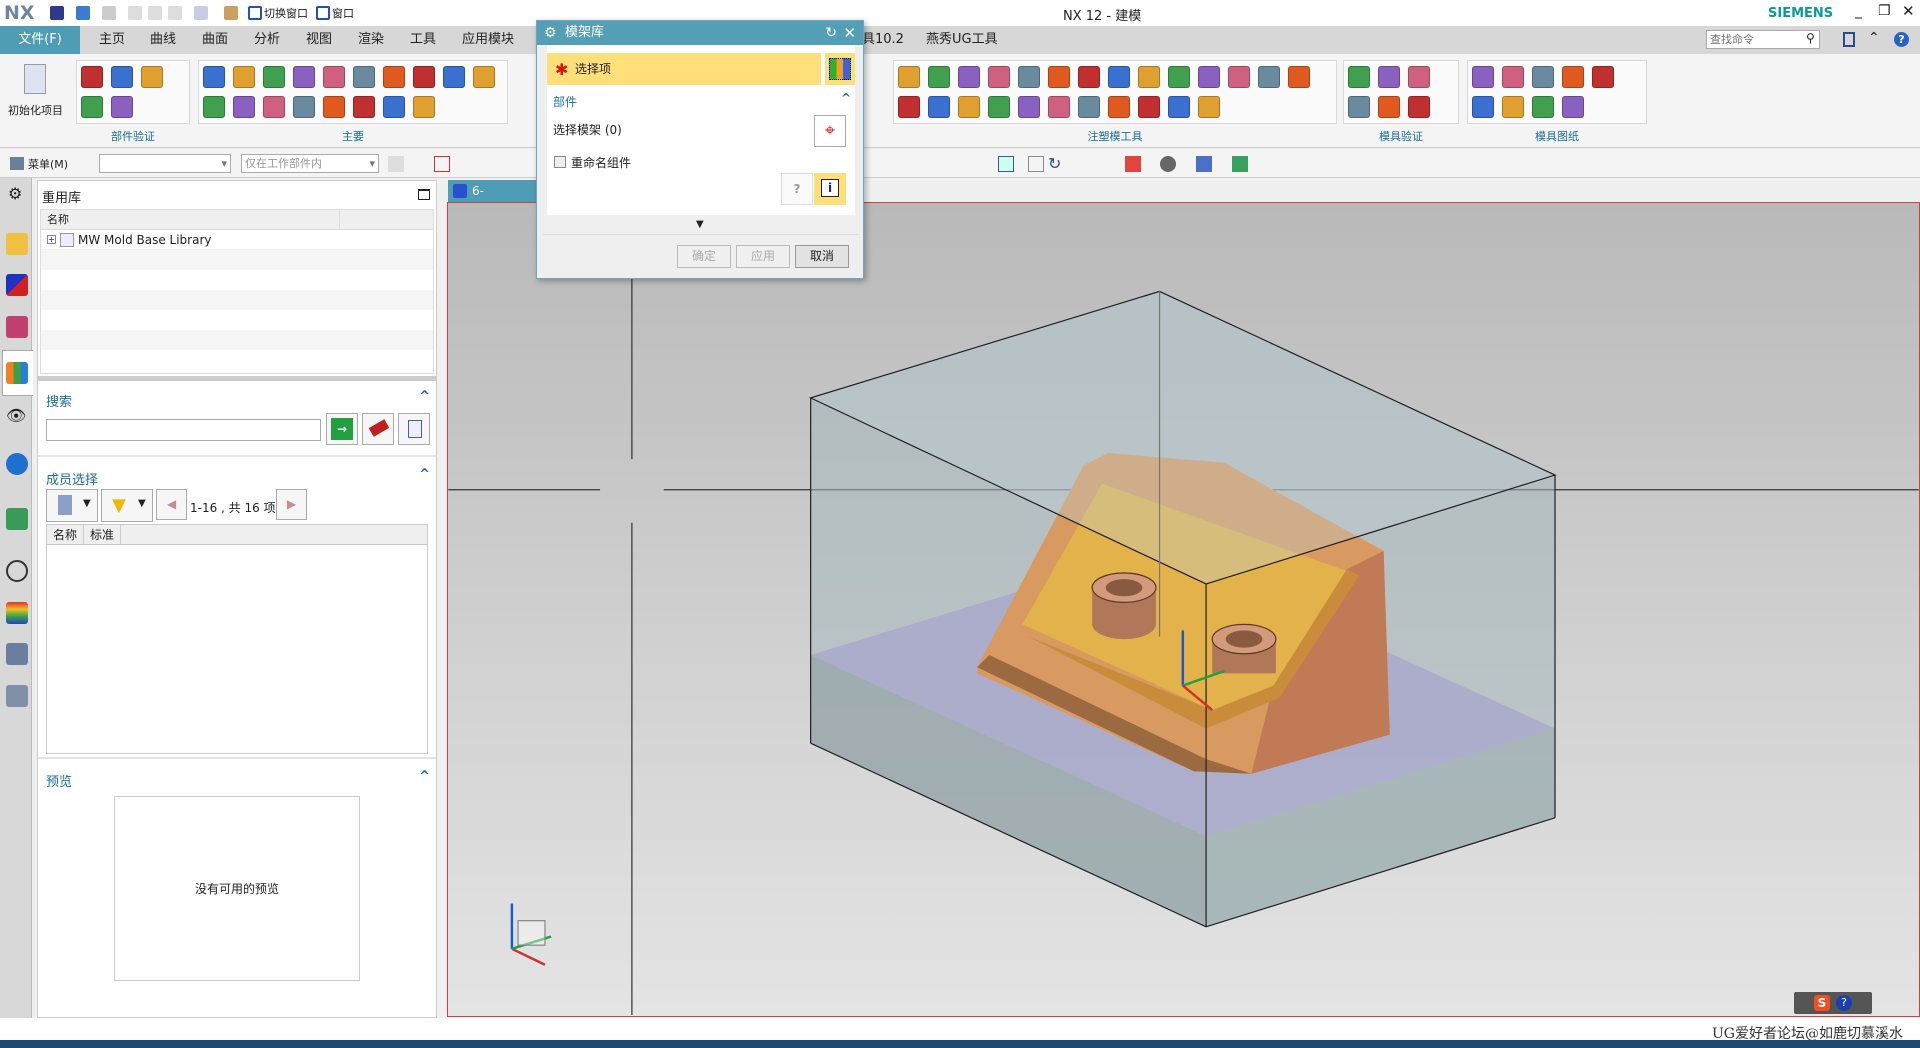  What do you see at coordinates (1543, 107) in the screenshot?
I see `label-icon` at bounding box center [1543, 107].